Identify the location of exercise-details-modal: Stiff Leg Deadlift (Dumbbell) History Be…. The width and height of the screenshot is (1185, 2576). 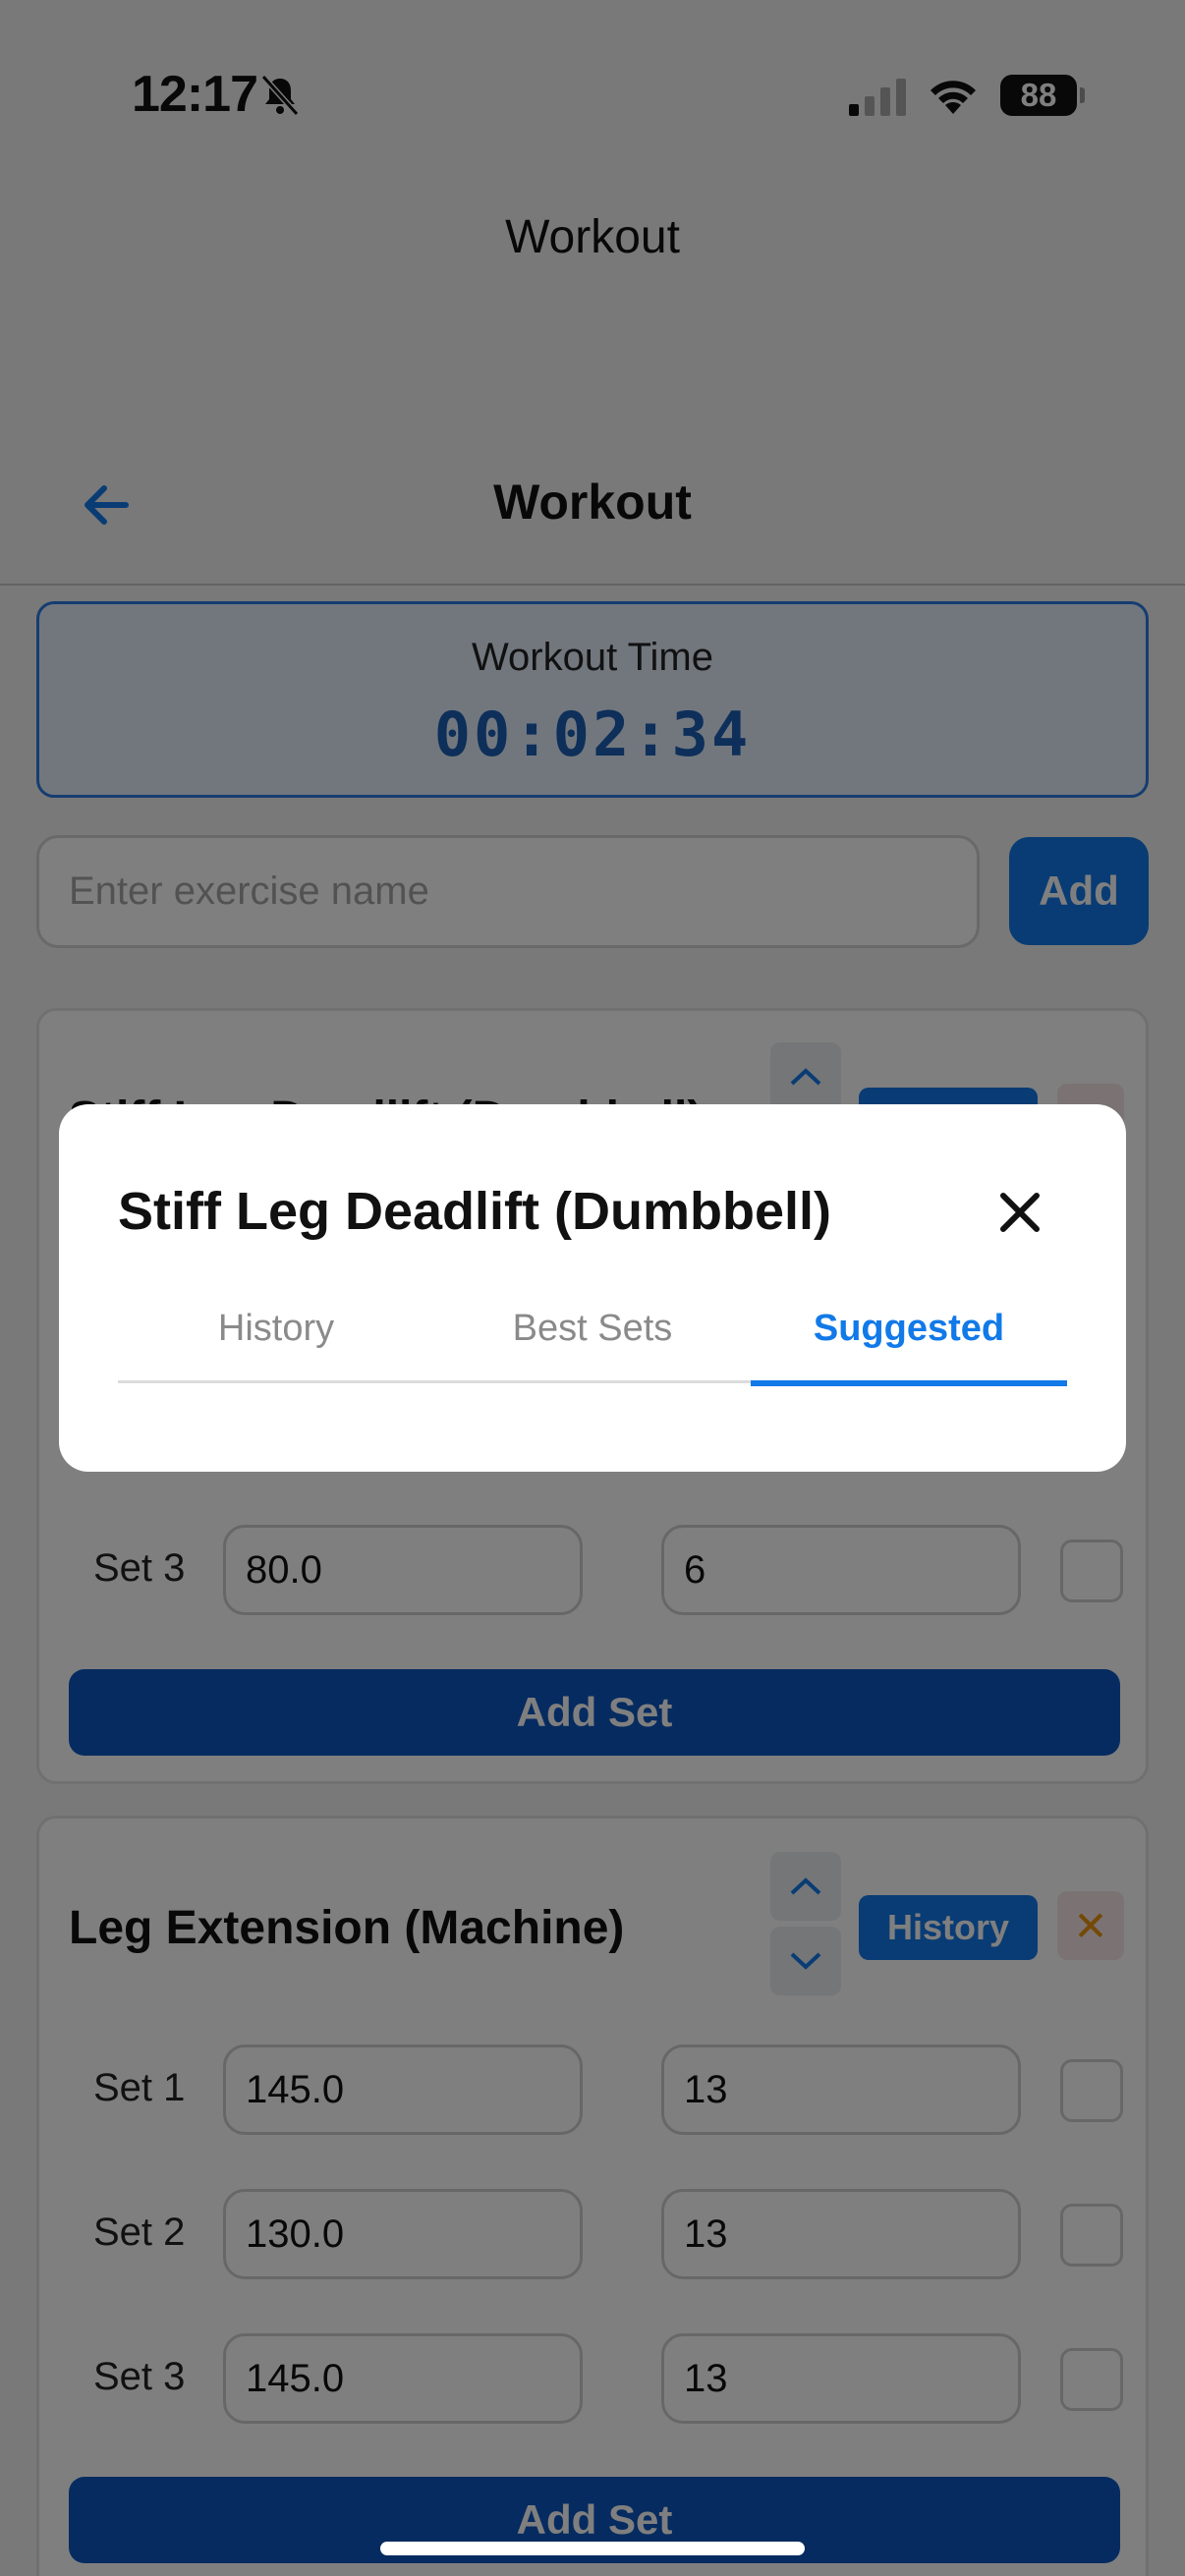
(592, 1288).